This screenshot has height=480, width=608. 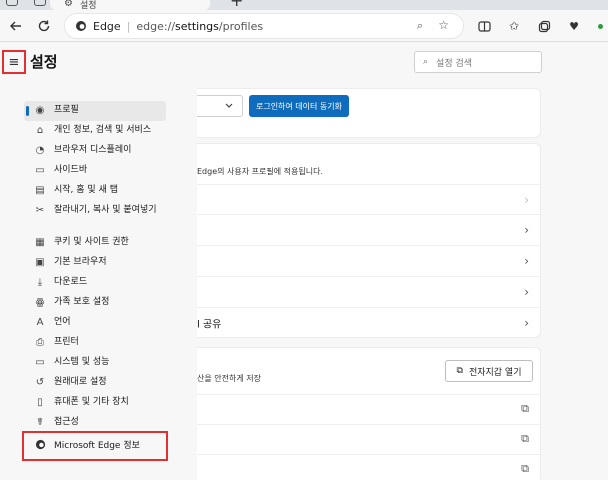 I want to click on nav-item-reset: ↺ 원래대로 설정, so click(x=95, y=383).